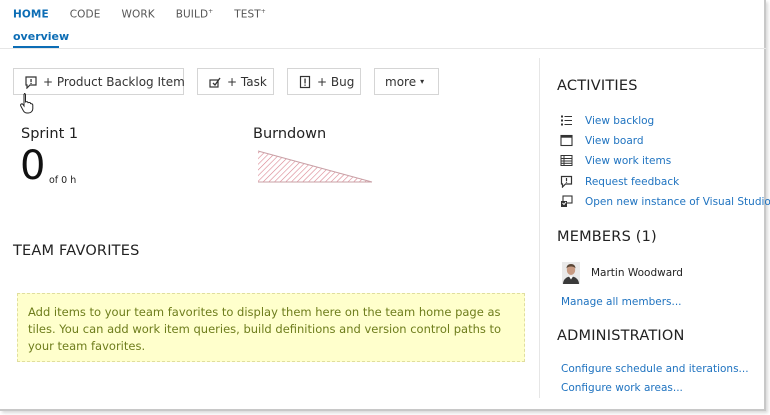  I want to click on sprint-total-hours: of 0 h, so click(63, 180).